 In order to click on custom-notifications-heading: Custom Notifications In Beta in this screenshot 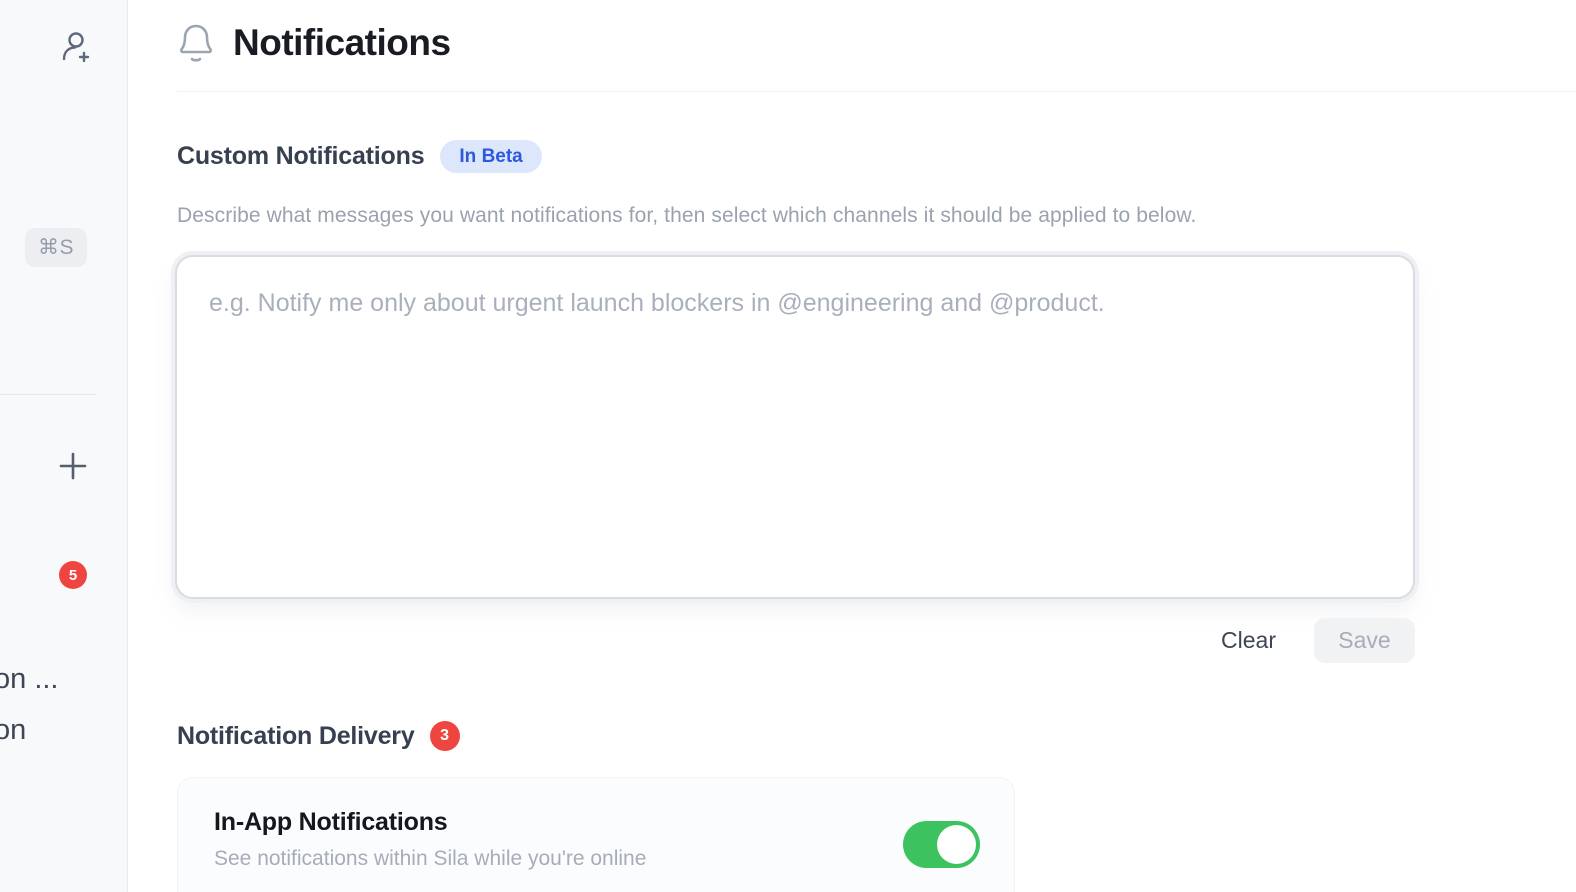, I will do `click(359, 156)`.